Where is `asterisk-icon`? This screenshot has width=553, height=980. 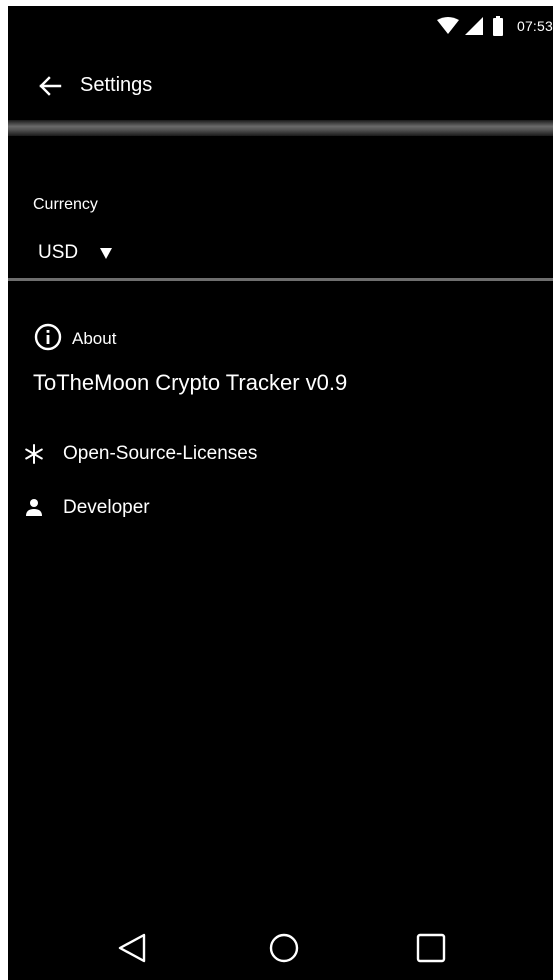 asterisk-icon is located at coordinates (34, 454).